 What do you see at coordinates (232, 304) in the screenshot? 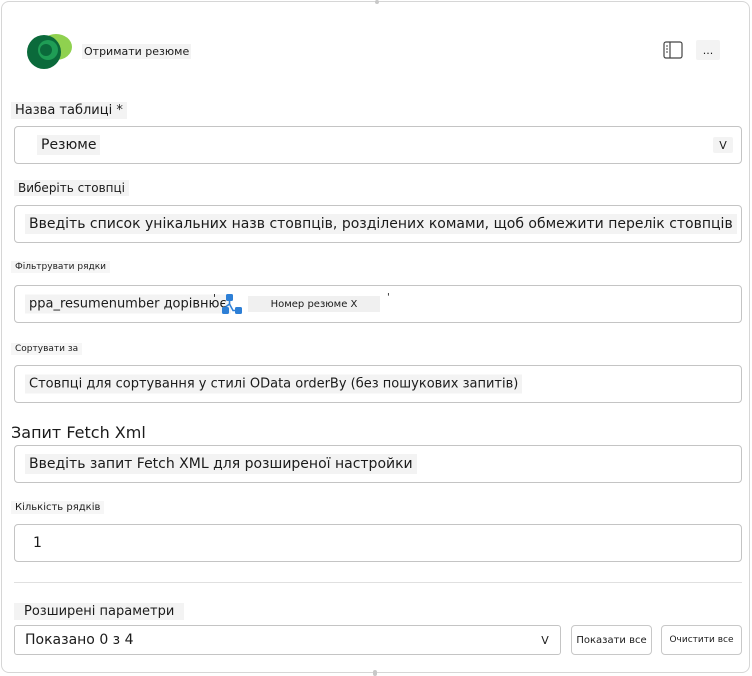
I see `dataverse-token-icon` at bounding box center [232, 304].